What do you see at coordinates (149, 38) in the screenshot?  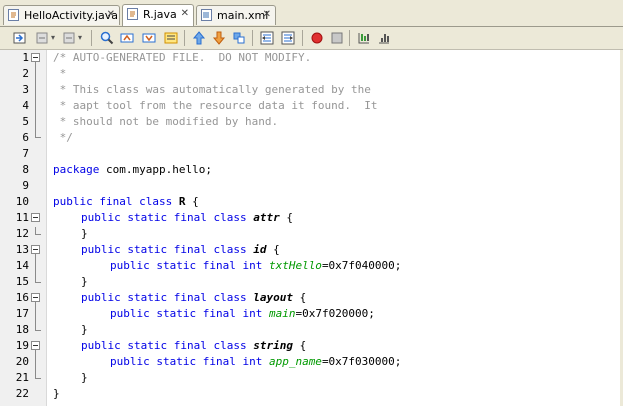 I see `find-next-icon` at bounding box center [149, 38].